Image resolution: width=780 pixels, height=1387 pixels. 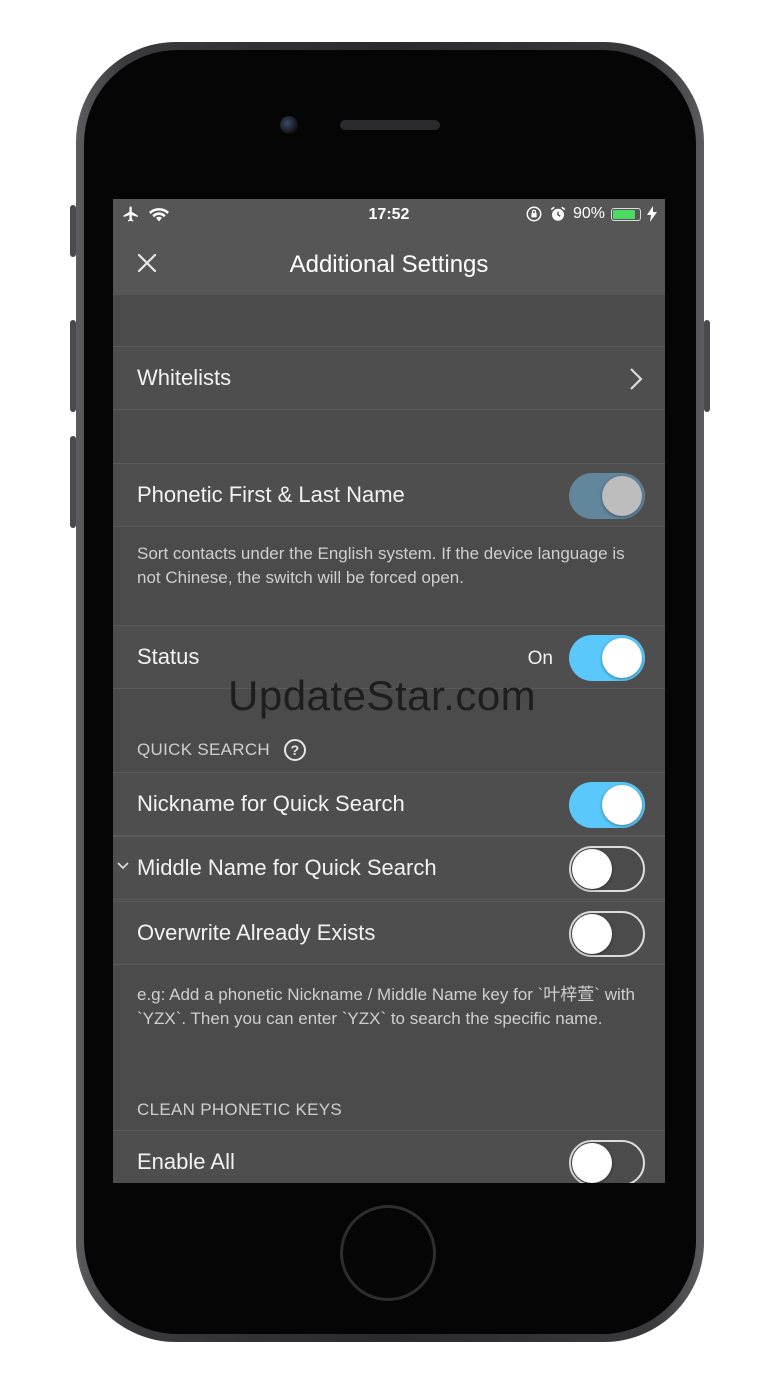 I want to click on status-toggle, so click(x=607, y=658).